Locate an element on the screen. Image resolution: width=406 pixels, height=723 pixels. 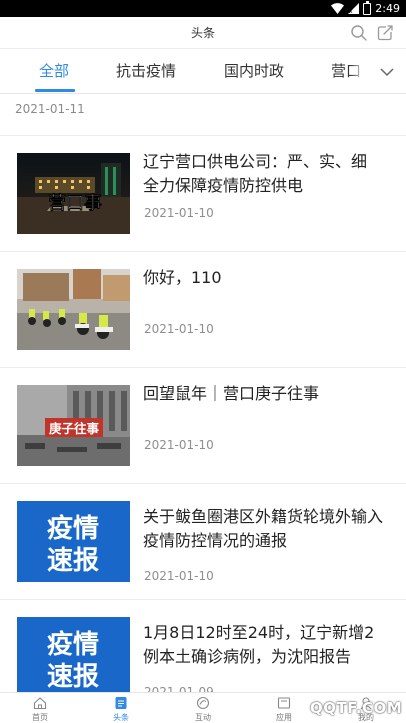
news-title: 关于鲅鱼圈港区外籍货轮境外输入疫情防控情况的通报 is located at coordinates (263, 528).